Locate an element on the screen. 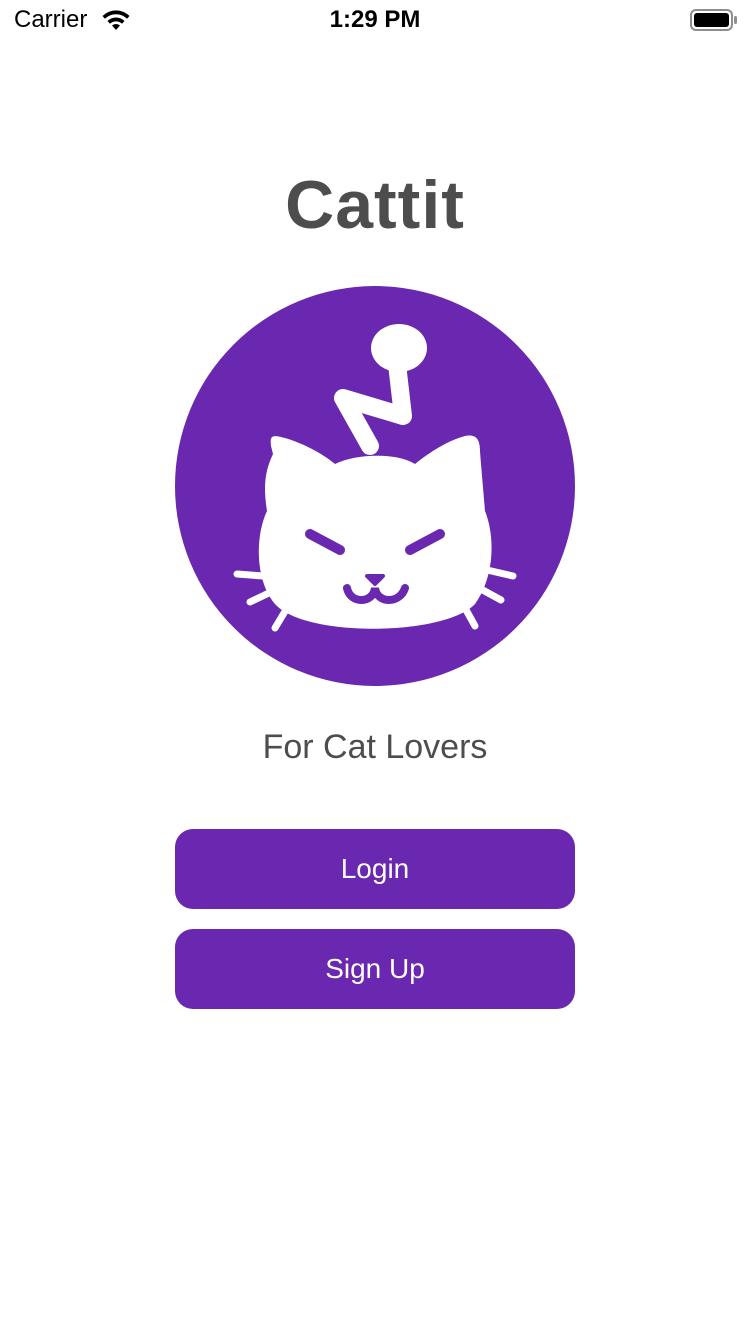 The image size is (750, 1334). tagline: For Cat Lovers is located at coordinates (375, 747).